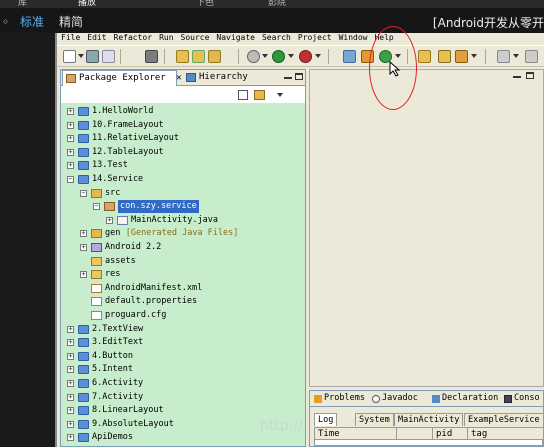 Image resolution: width=544 pixels, height=447 pixels. What do you see at coordinates (183, 111) in the screenshot?
I see `tree-item: +1.HelloWorld` at bounding box center [183, 111].